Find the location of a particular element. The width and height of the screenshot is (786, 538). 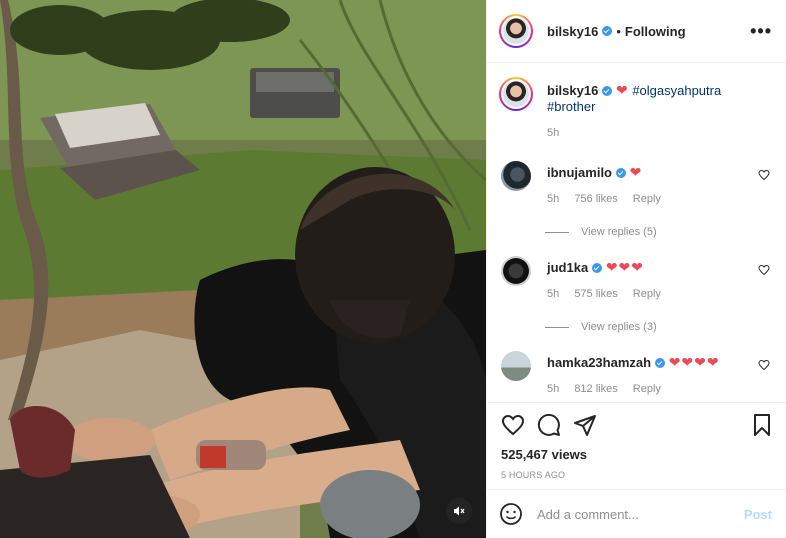

hashtag-link: #olgasyahputra is located at coordinates (676, 90).